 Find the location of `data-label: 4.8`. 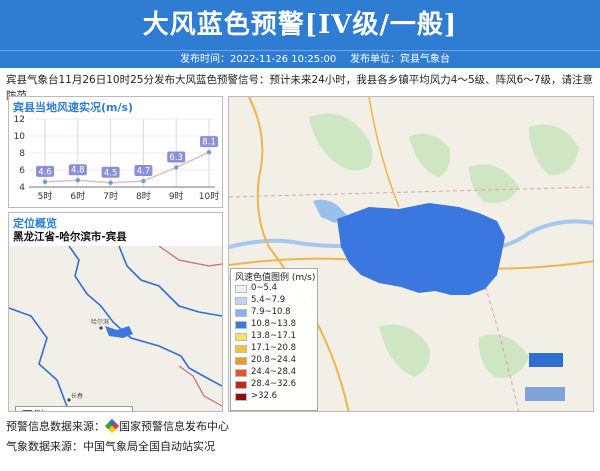

data-label: 4.8 is located at coordinates (78, 171).